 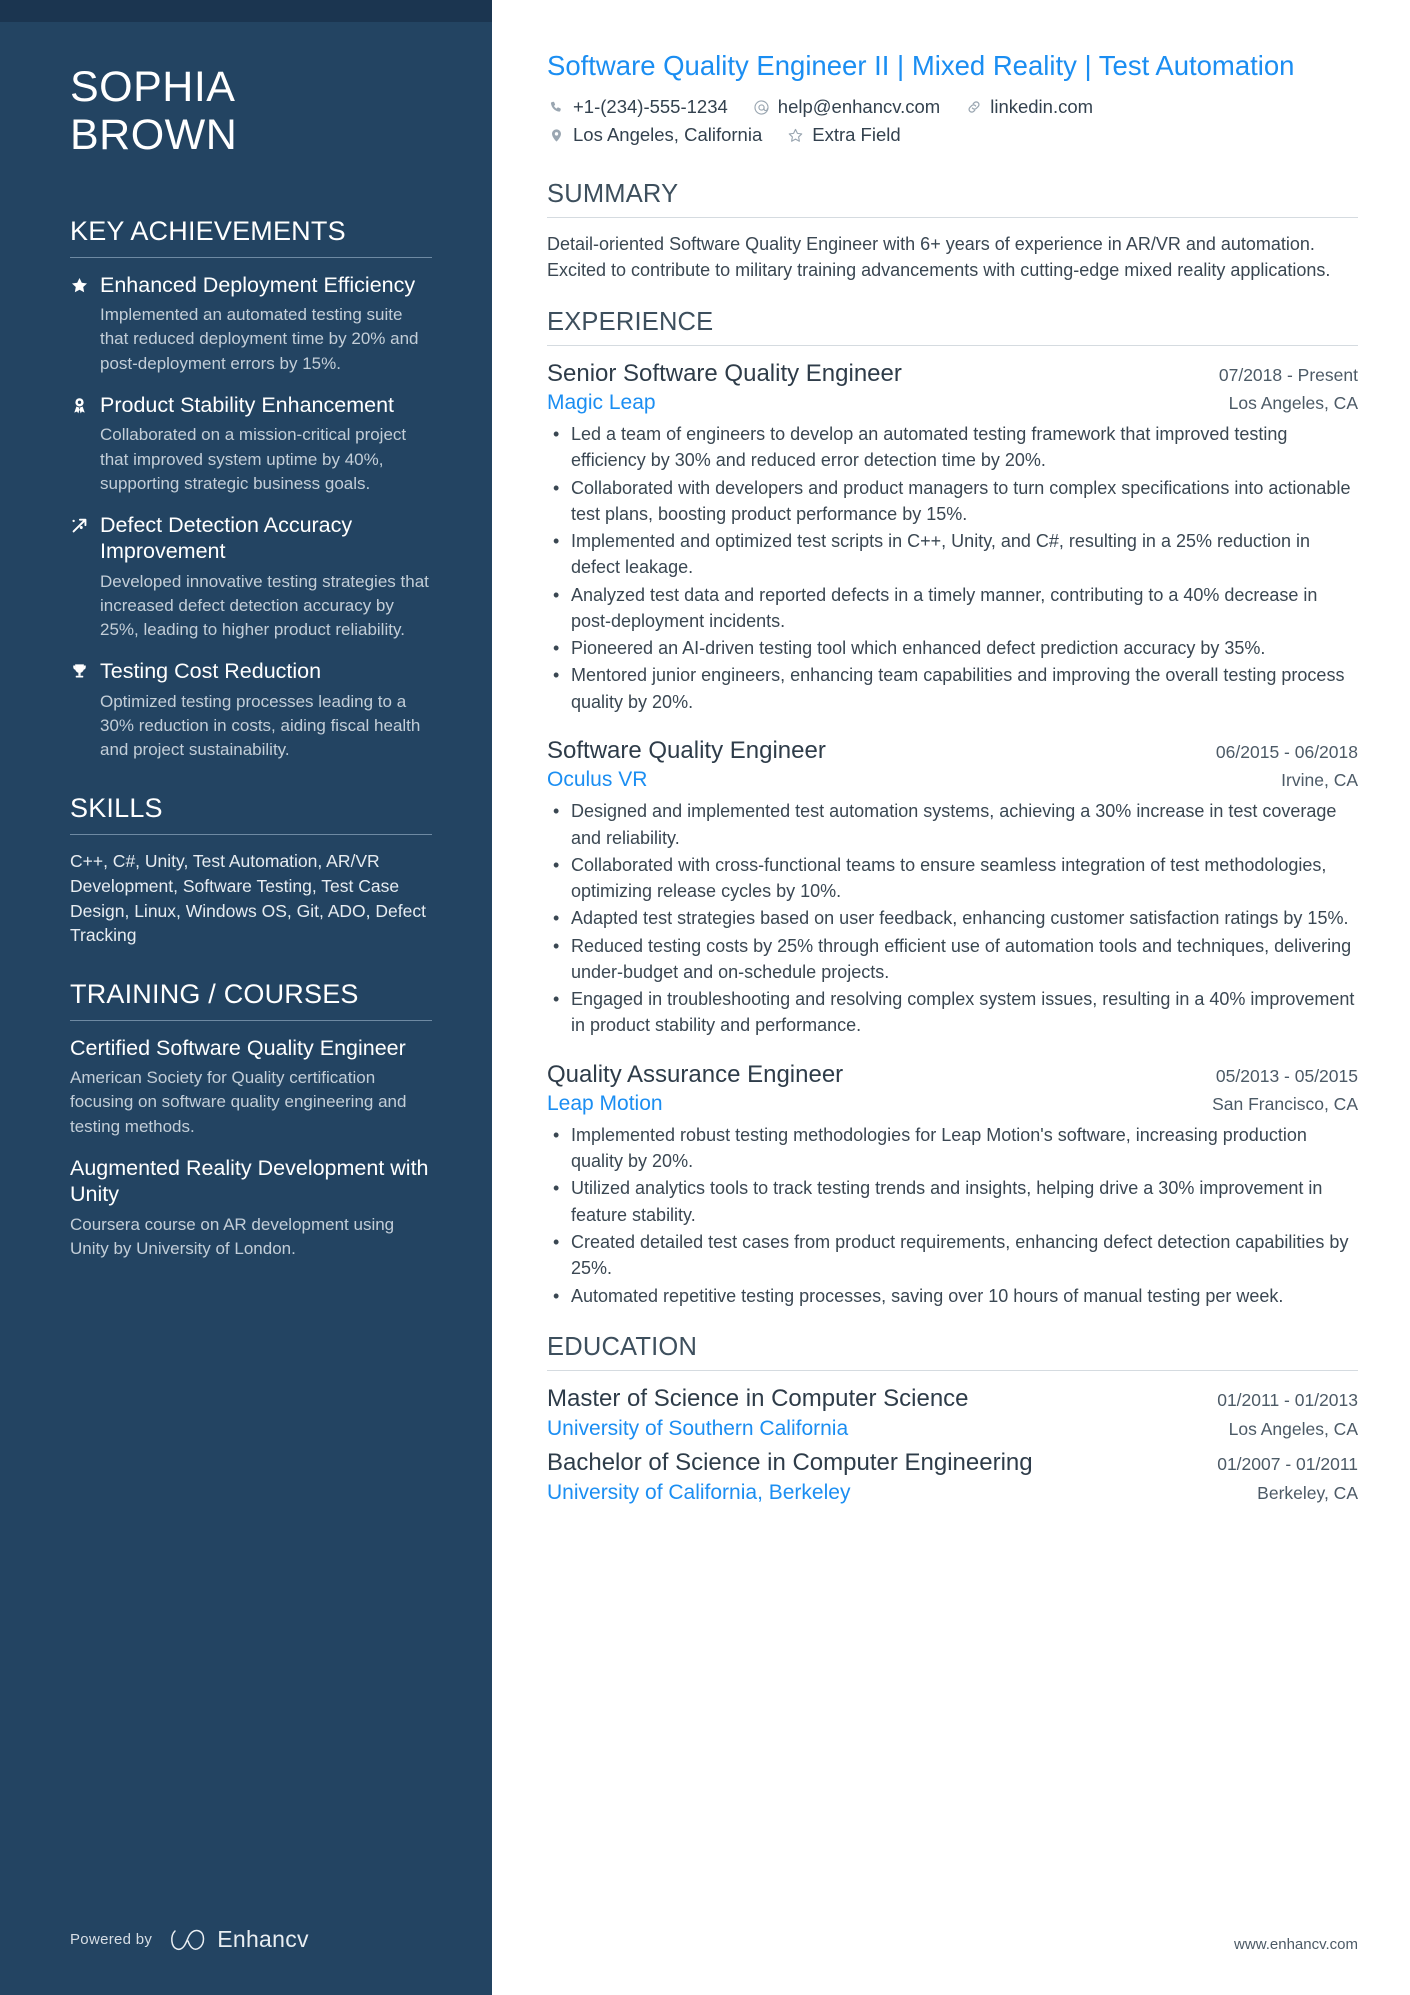 What do you see at coordinates (597, 779) in the screenshot?
I see `company-name: Oculus VR` at bounding box center [597, 779].